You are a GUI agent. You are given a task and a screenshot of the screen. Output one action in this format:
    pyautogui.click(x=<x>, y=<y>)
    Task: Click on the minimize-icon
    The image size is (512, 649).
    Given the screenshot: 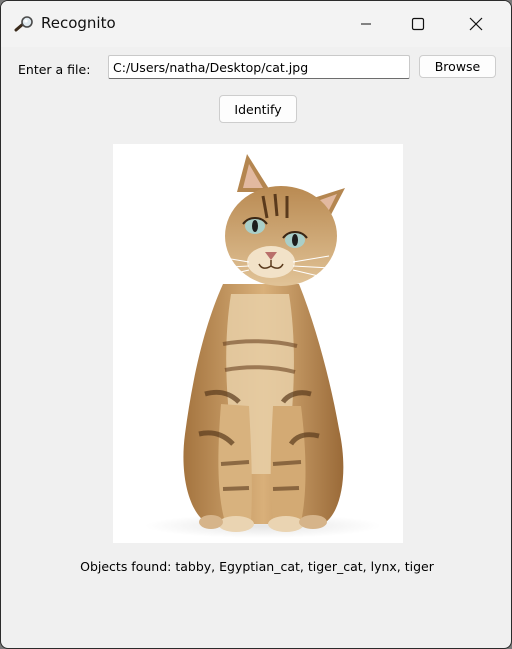 What is the action you would take?
    pyautogui.click(x=366, y=24)
    